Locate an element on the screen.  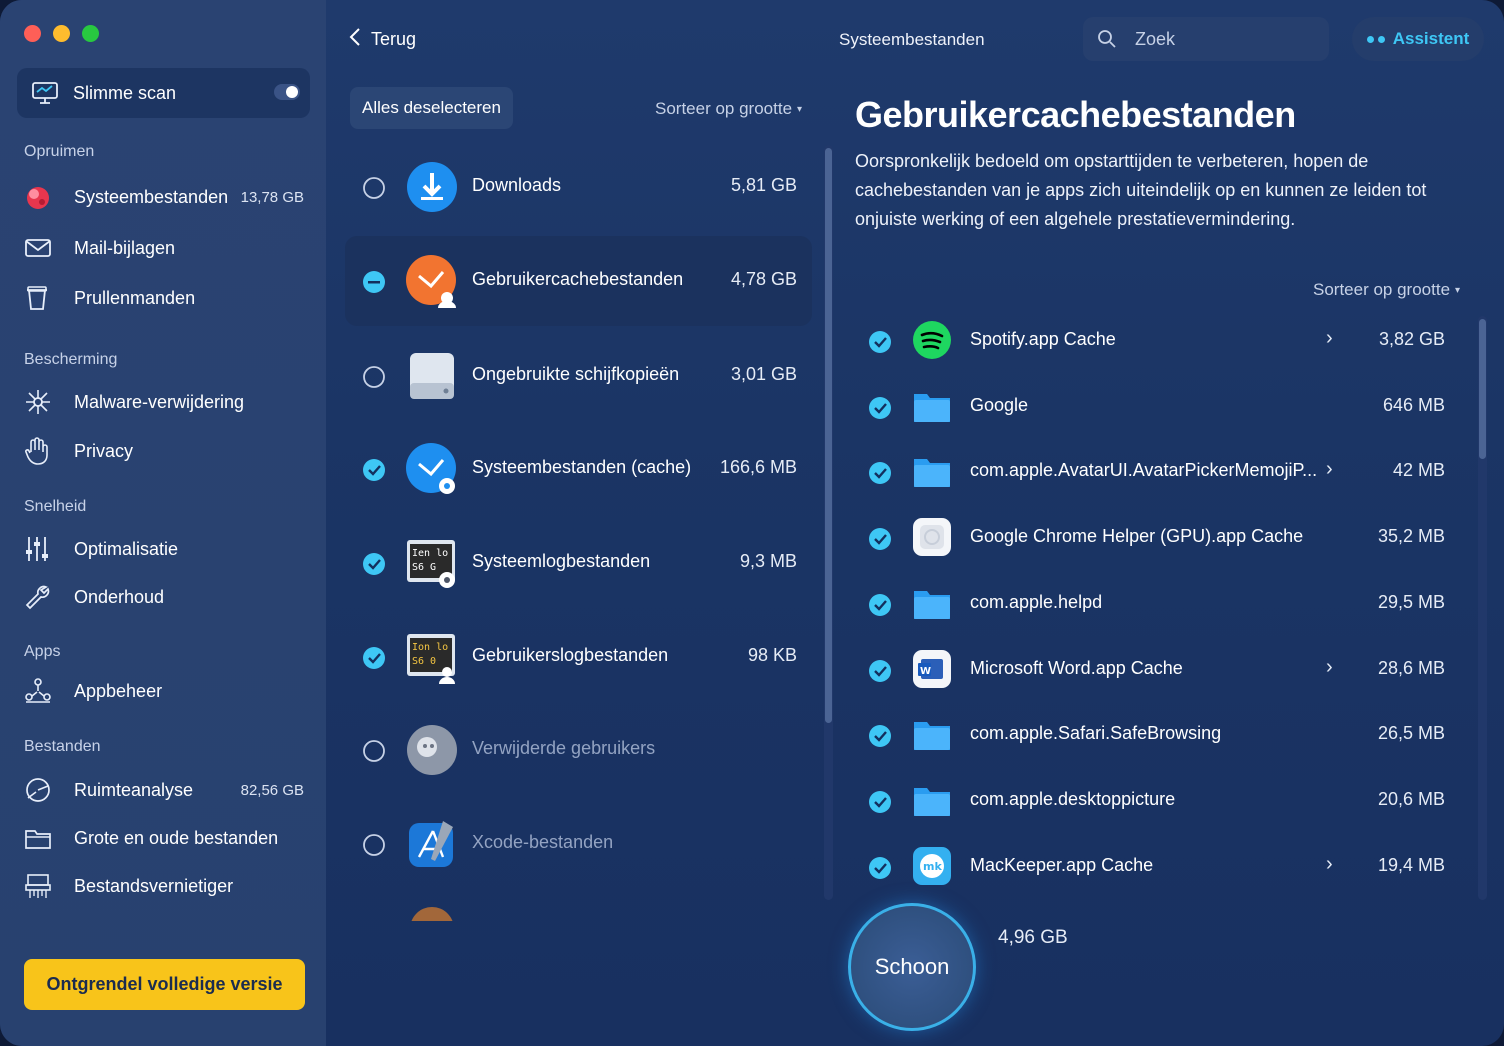
category-row: Verwijderde gebruikers is located at coordinates (578, 750).